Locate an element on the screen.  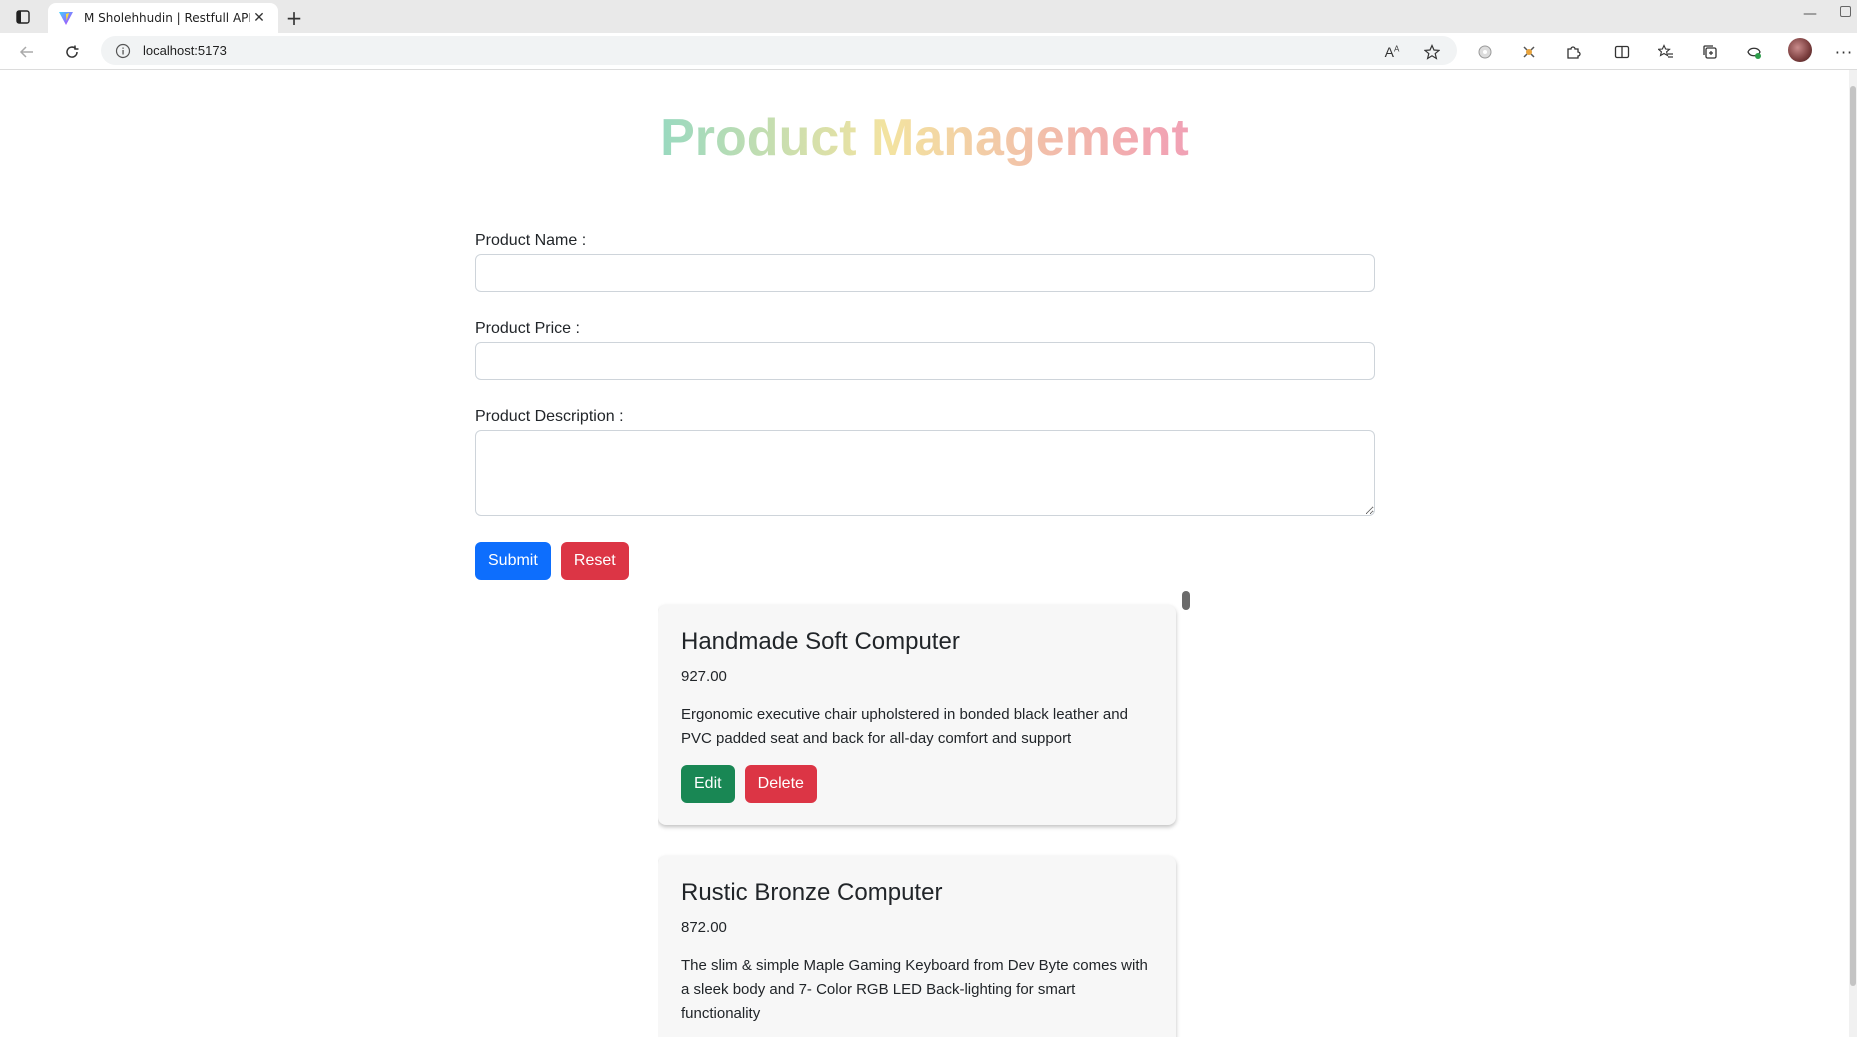
scroll-thumb is located at coordinates (1186, 600).